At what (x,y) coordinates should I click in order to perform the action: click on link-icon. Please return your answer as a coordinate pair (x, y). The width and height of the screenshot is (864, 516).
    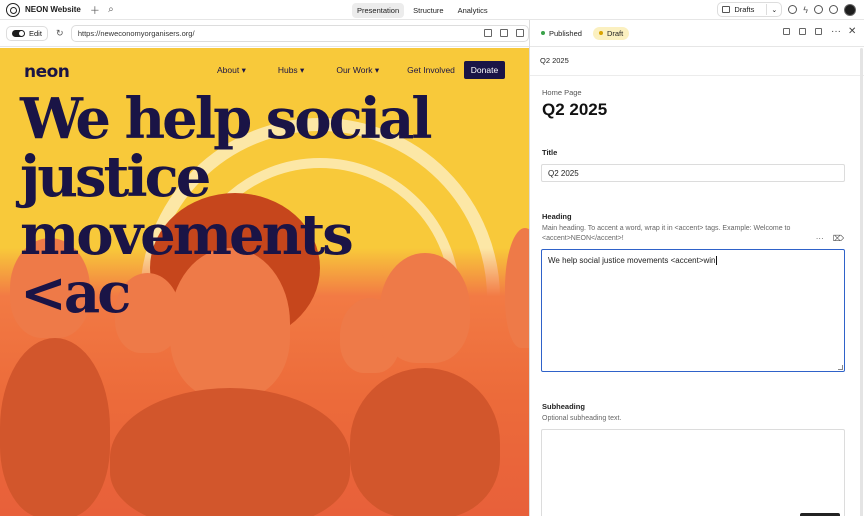
    Looking at the image, I should click on (786, 31).